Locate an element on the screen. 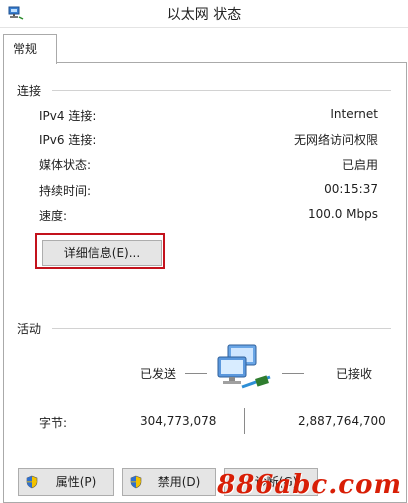 This screenshot has width=408, height=503. speed-label: 速度: is located at coordinates (53, 216).